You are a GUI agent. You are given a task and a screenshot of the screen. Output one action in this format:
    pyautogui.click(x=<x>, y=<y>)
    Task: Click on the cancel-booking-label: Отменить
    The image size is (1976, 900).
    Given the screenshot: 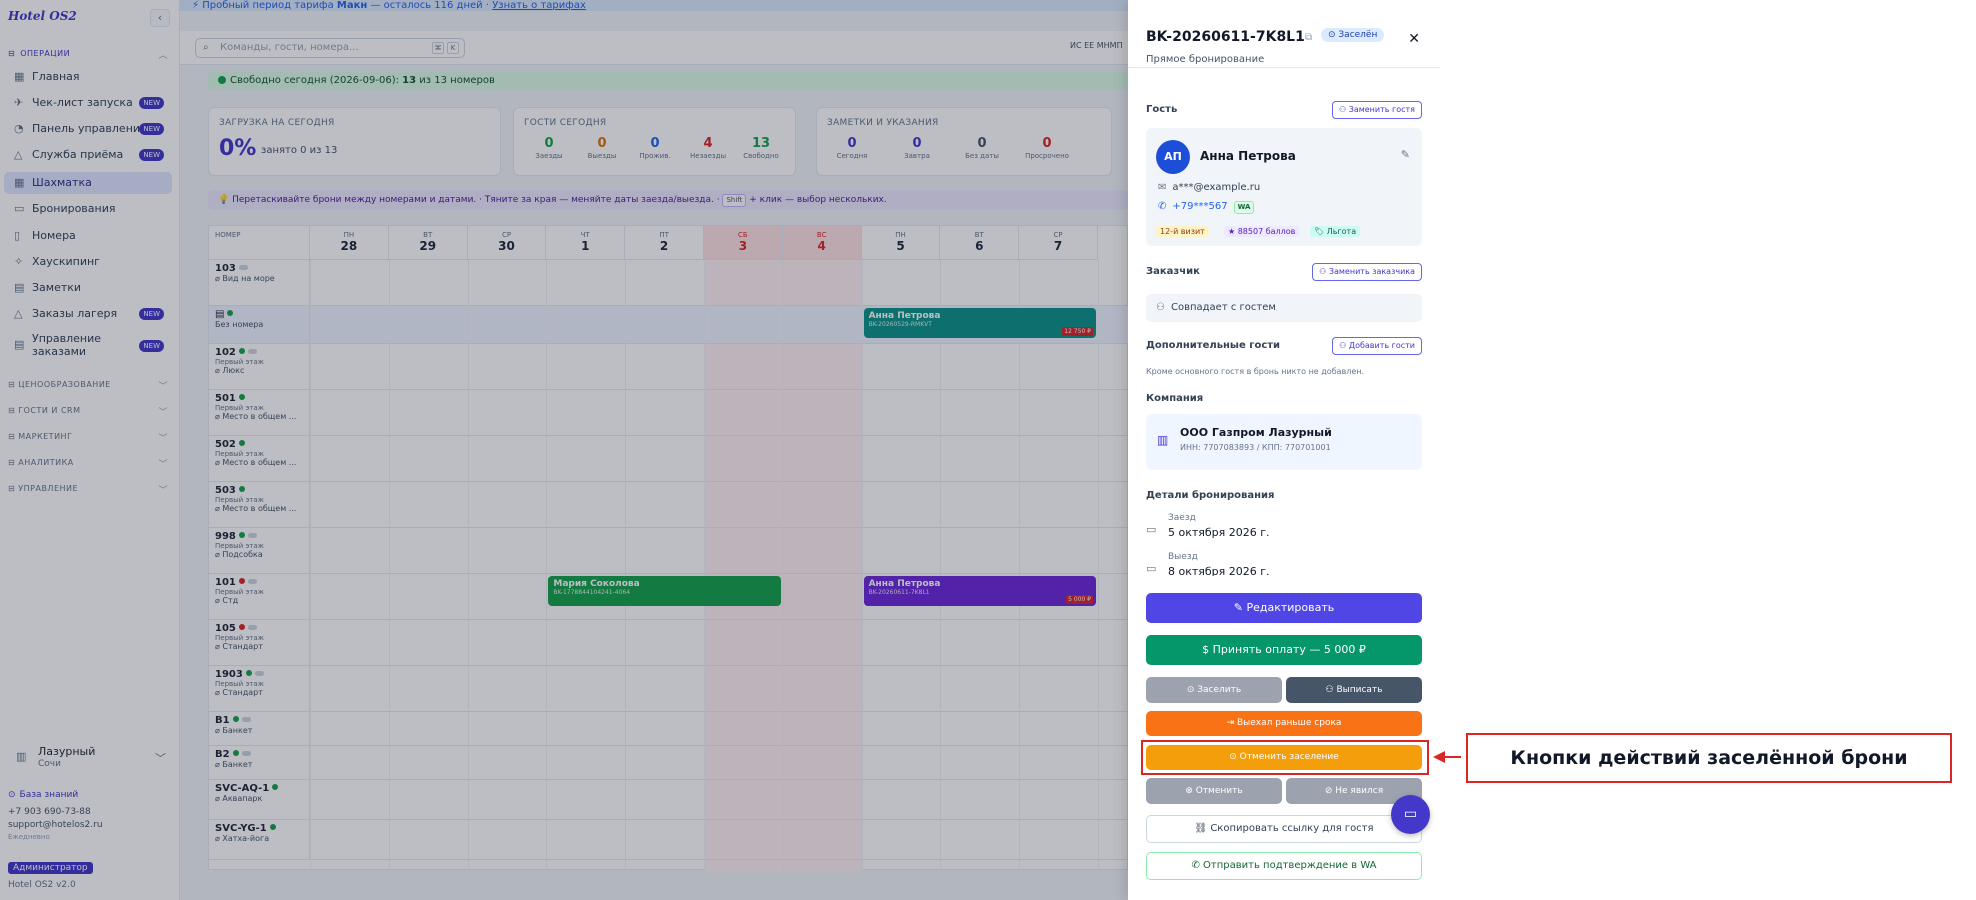 What is the action you would take?
    pyautogui.click(x=1219, y=791)
    